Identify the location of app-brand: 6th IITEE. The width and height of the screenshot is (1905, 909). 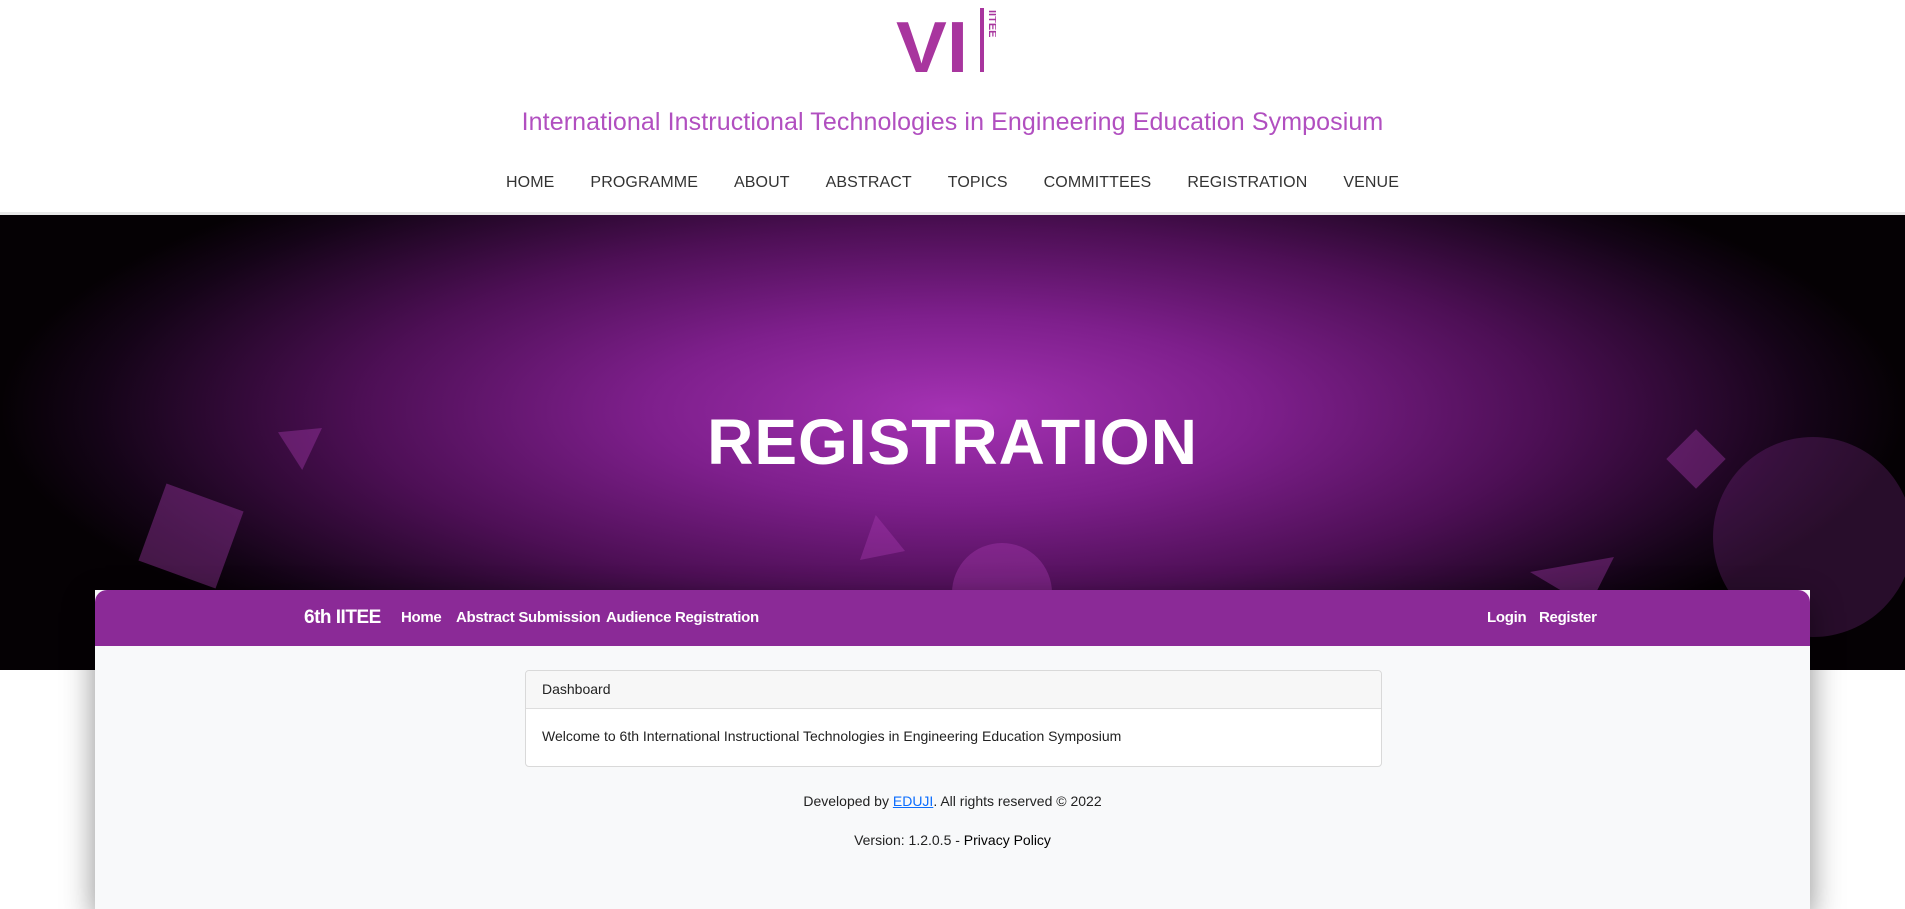
(342, 618).